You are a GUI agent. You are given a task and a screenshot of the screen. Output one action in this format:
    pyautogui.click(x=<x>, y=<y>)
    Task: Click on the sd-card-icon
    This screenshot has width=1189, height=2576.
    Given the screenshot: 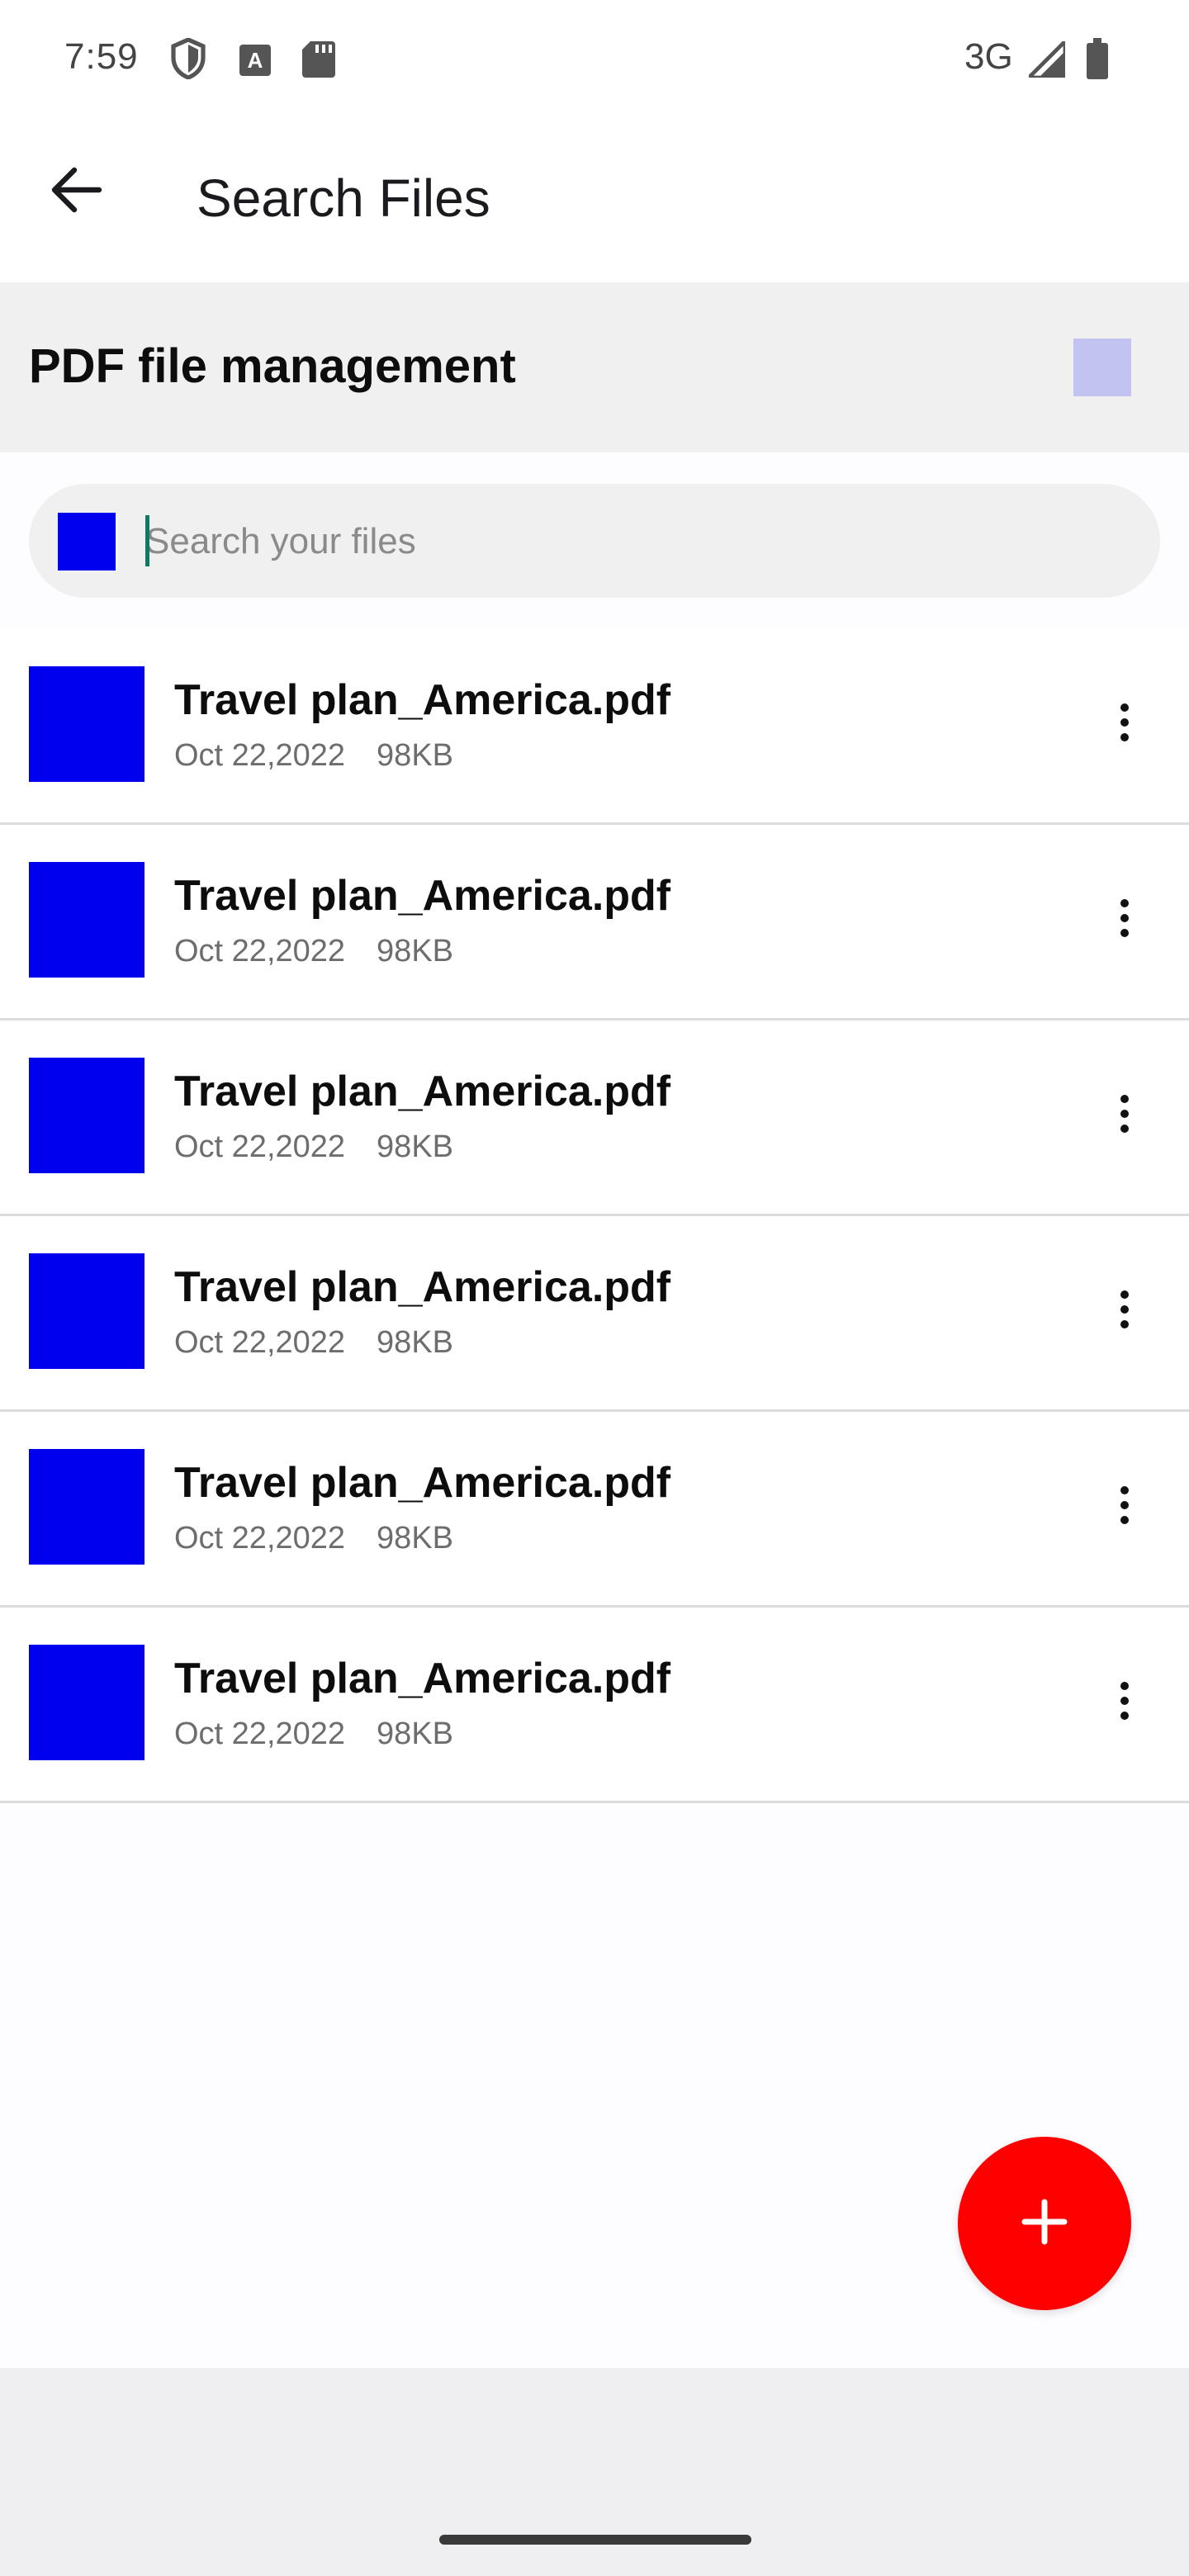 What is the action you would take?
    pyautogui.click(x=318, y=61)
    